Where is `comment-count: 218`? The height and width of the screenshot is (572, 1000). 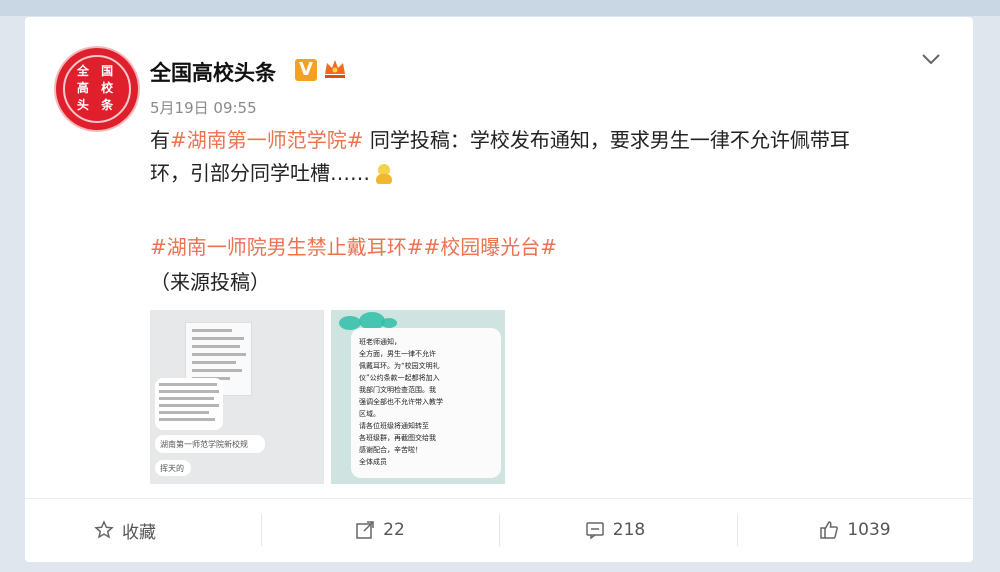
comment-count: 218 is located at coordinates (629, 530).